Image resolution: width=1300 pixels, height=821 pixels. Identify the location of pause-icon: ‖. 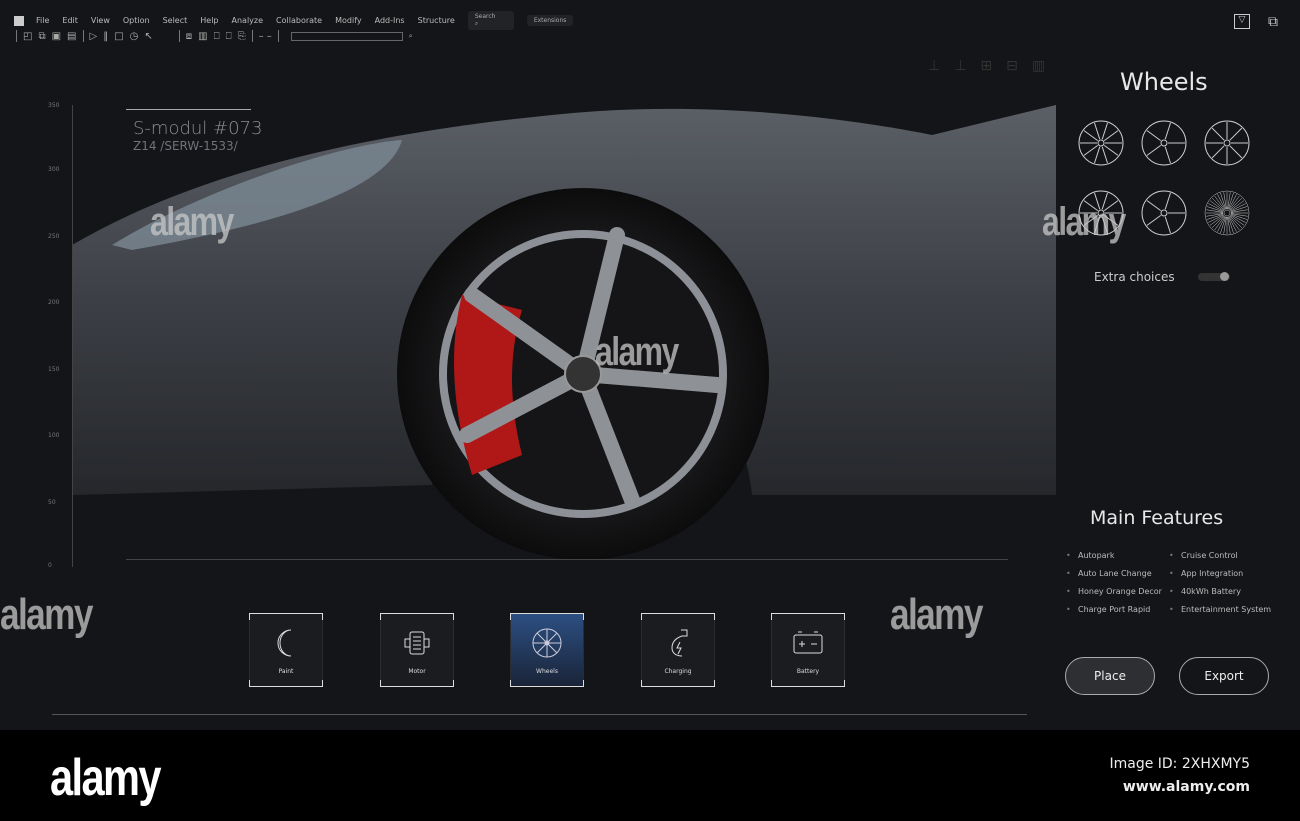
(105, 36).